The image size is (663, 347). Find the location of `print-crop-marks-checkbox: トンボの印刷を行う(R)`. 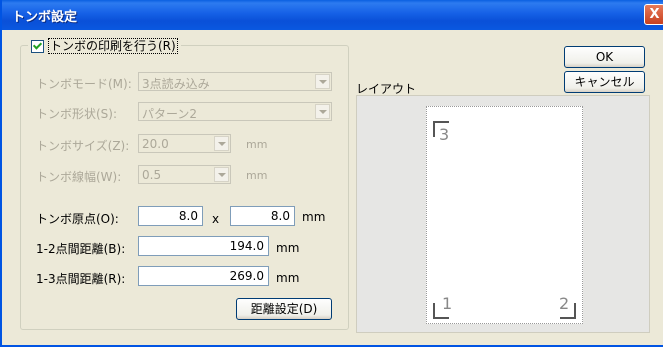

print-crop-marks-checkbox: トンボの印刷を行う(R) is located at coordinates (104, 46).